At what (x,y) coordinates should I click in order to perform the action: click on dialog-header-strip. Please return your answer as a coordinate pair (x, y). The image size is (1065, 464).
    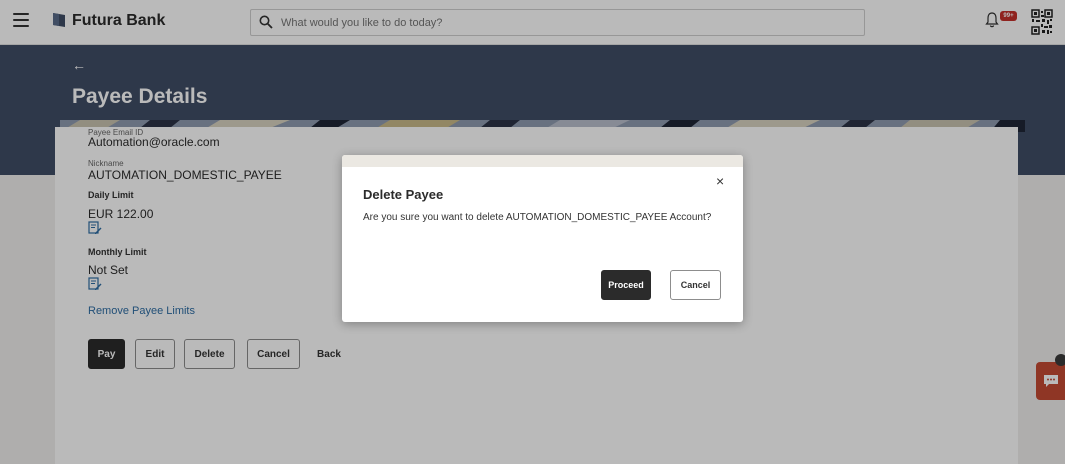
    Looking at the image, I should click on (542, 161).